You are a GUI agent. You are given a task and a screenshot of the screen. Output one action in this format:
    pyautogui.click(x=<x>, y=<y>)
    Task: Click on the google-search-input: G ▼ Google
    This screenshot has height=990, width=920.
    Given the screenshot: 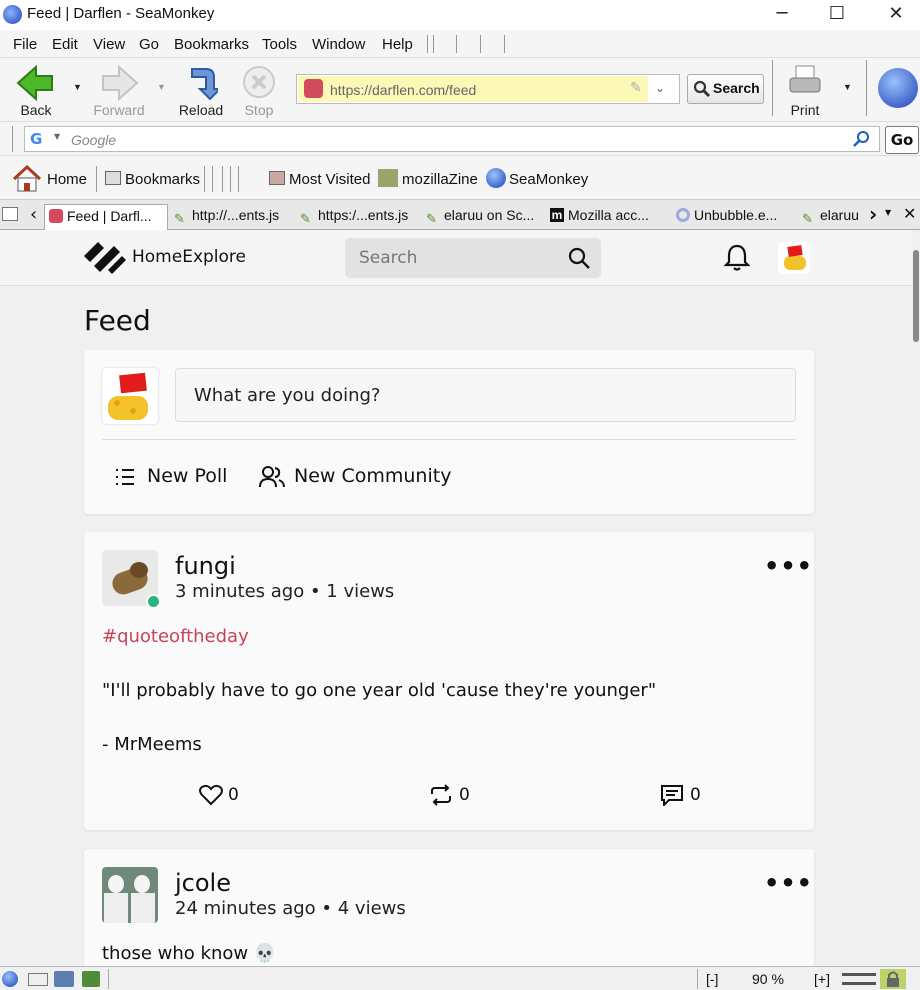 What is the action you would take?
    pyautogui.click(x=452, y=139)
    